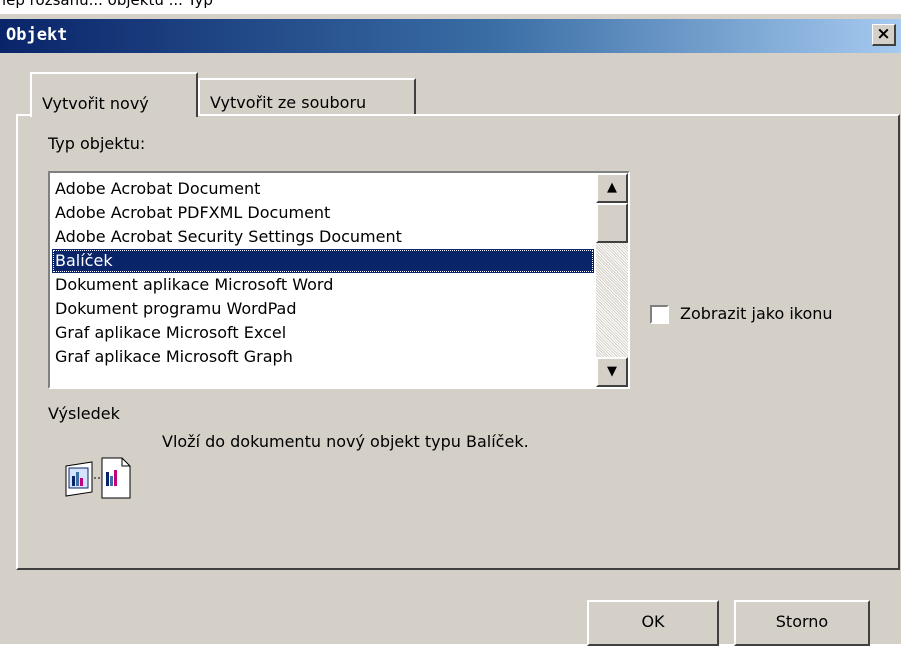 Image resolution: width=901 pixels, height=646 pixels. Describe the element at coordinates (323, 213) in the screenshot. I see `list-item: Adobe Acrobat PDFXML Document` at that location.